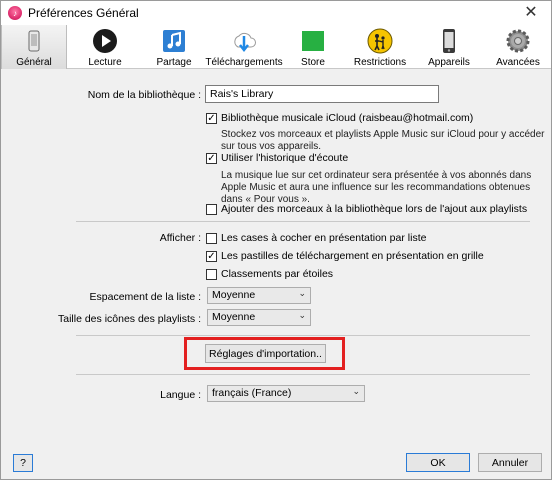  What do you see at coordinates (145, 297) in the screenshot?
I see `list-spacing-label: Espacement de la liste :` at bounding box center [145, 297].